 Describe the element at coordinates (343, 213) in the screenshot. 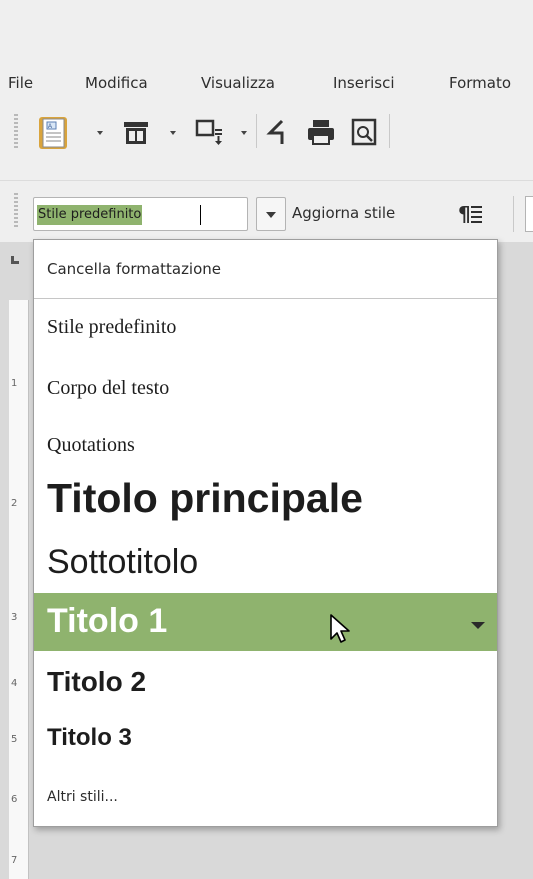

I see `update-style-button: Aggiorna stile` at that location.